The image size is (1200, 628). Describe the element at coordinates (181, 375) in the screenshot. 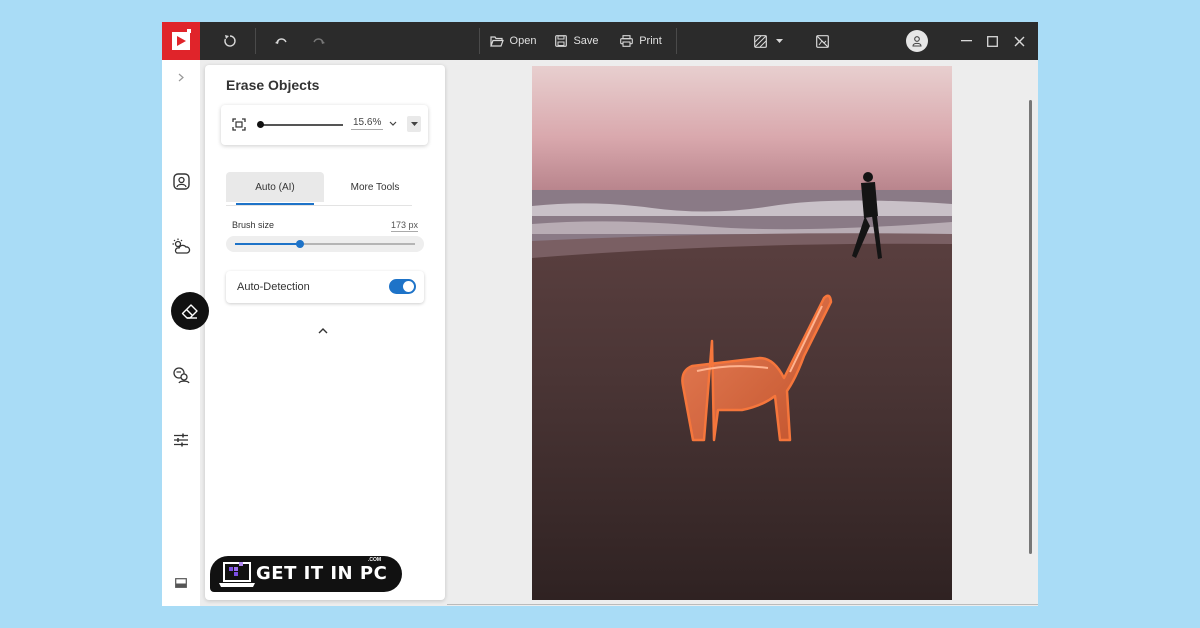

I see `face-swap-icon` at that location.